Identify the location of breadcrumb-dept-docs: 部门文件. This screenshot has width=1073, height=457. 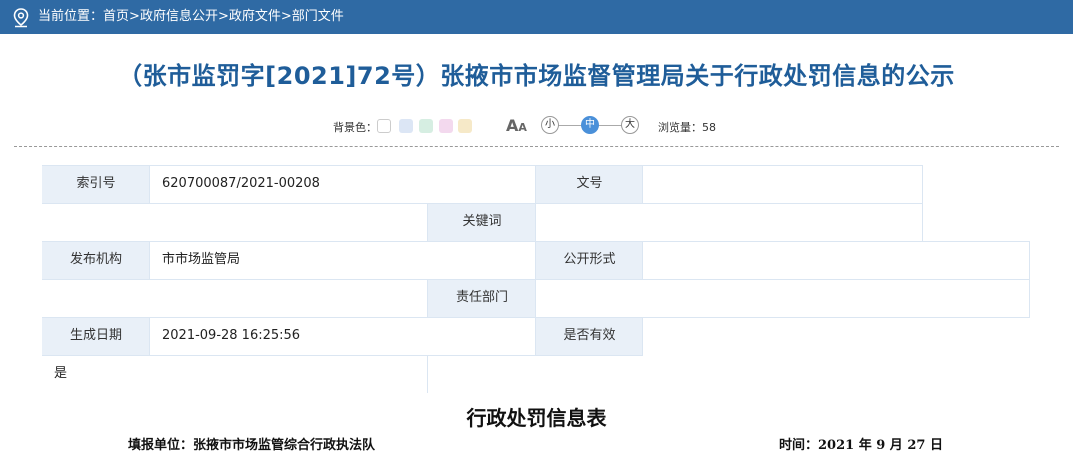
(318, 16).